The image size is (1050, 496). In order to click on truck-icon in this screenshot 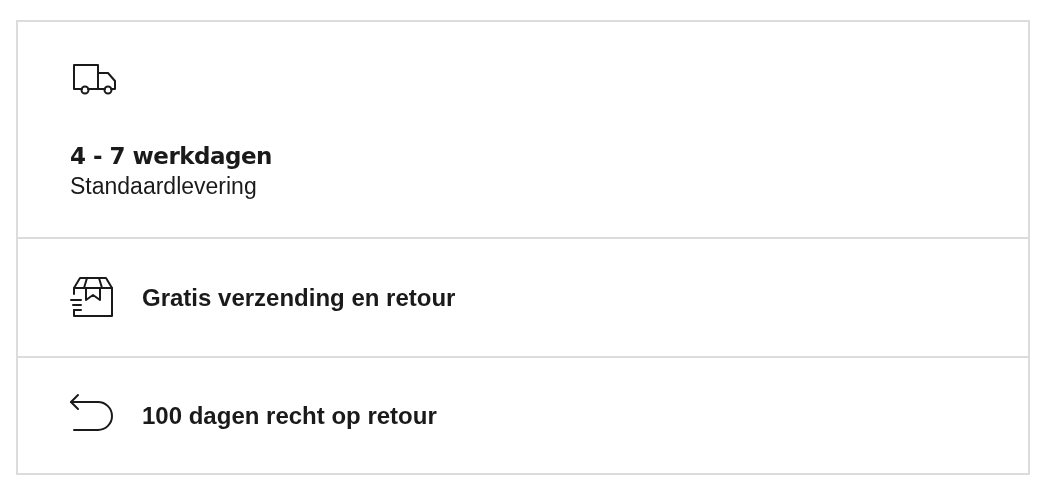, I will do `click(94, 79)`.